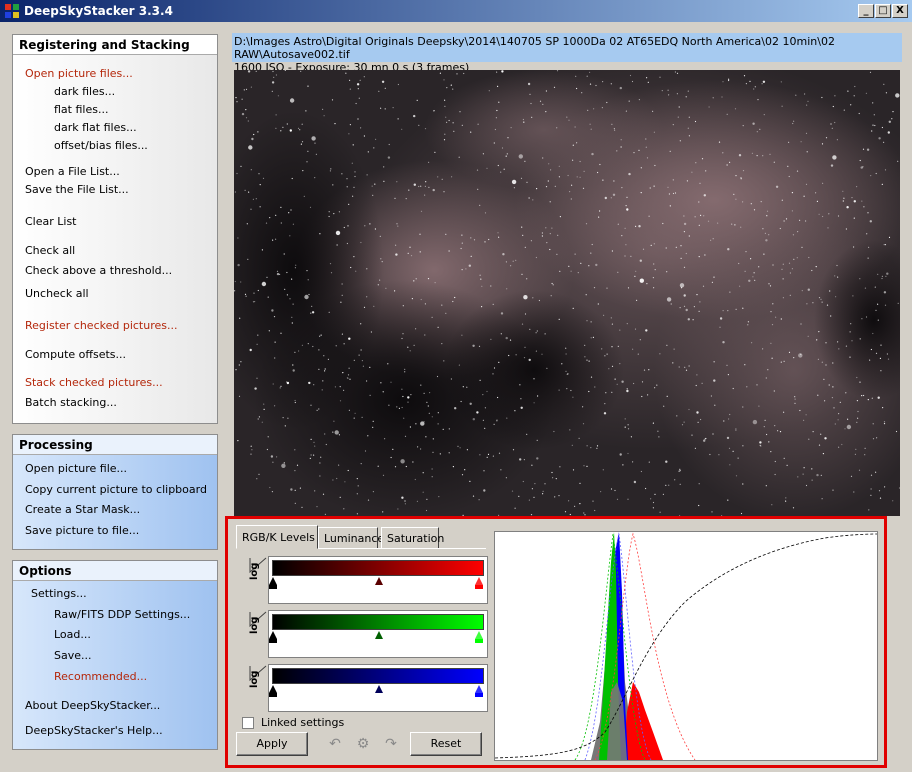 The image size is (912, 772). Describe the element at coordinates (50, 250) in the screenshot. I see `check-all-link: Check all` at that location.